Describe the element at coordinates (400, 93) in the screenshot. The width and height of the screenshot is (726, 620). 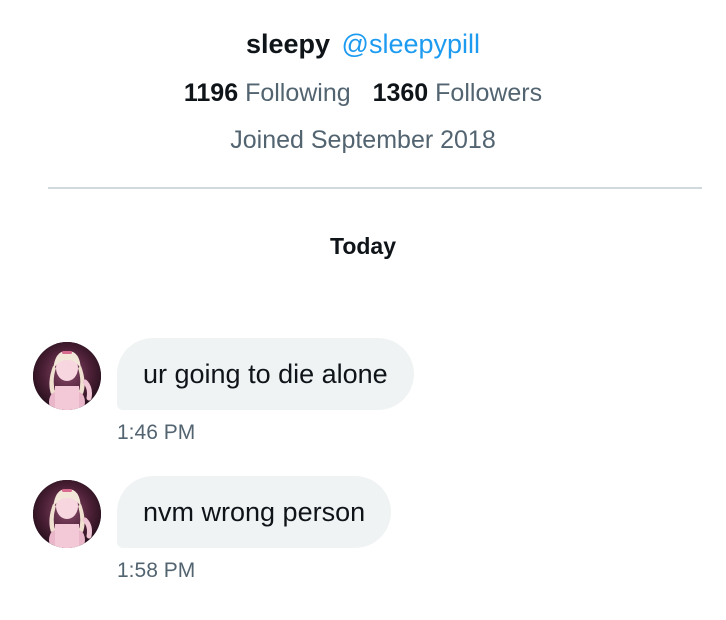
I see `followers-count: 1360` at that location.